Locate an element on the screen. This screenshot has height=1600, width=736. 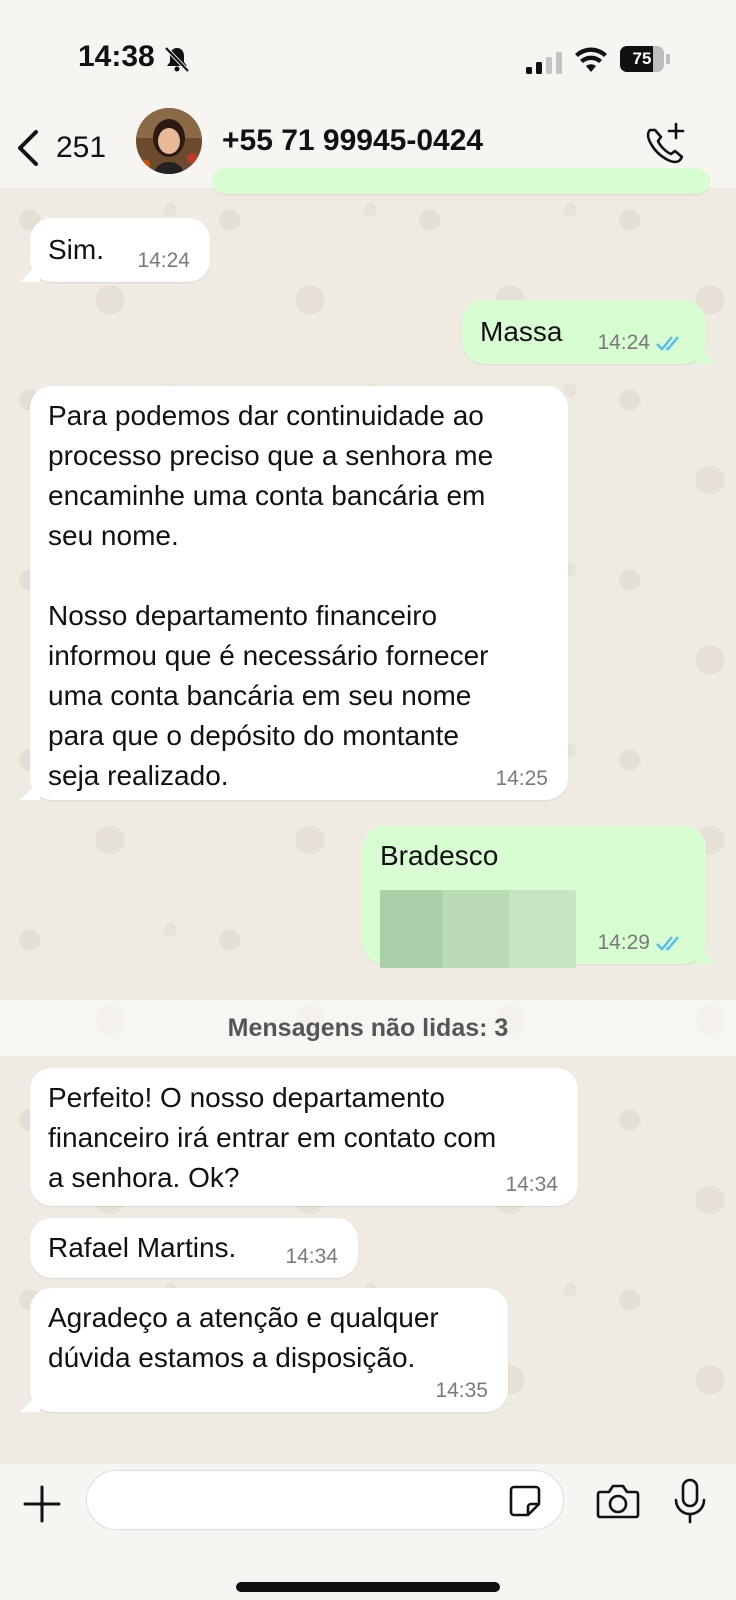
cellular-signal-icon is located at coordinates (544, 63).